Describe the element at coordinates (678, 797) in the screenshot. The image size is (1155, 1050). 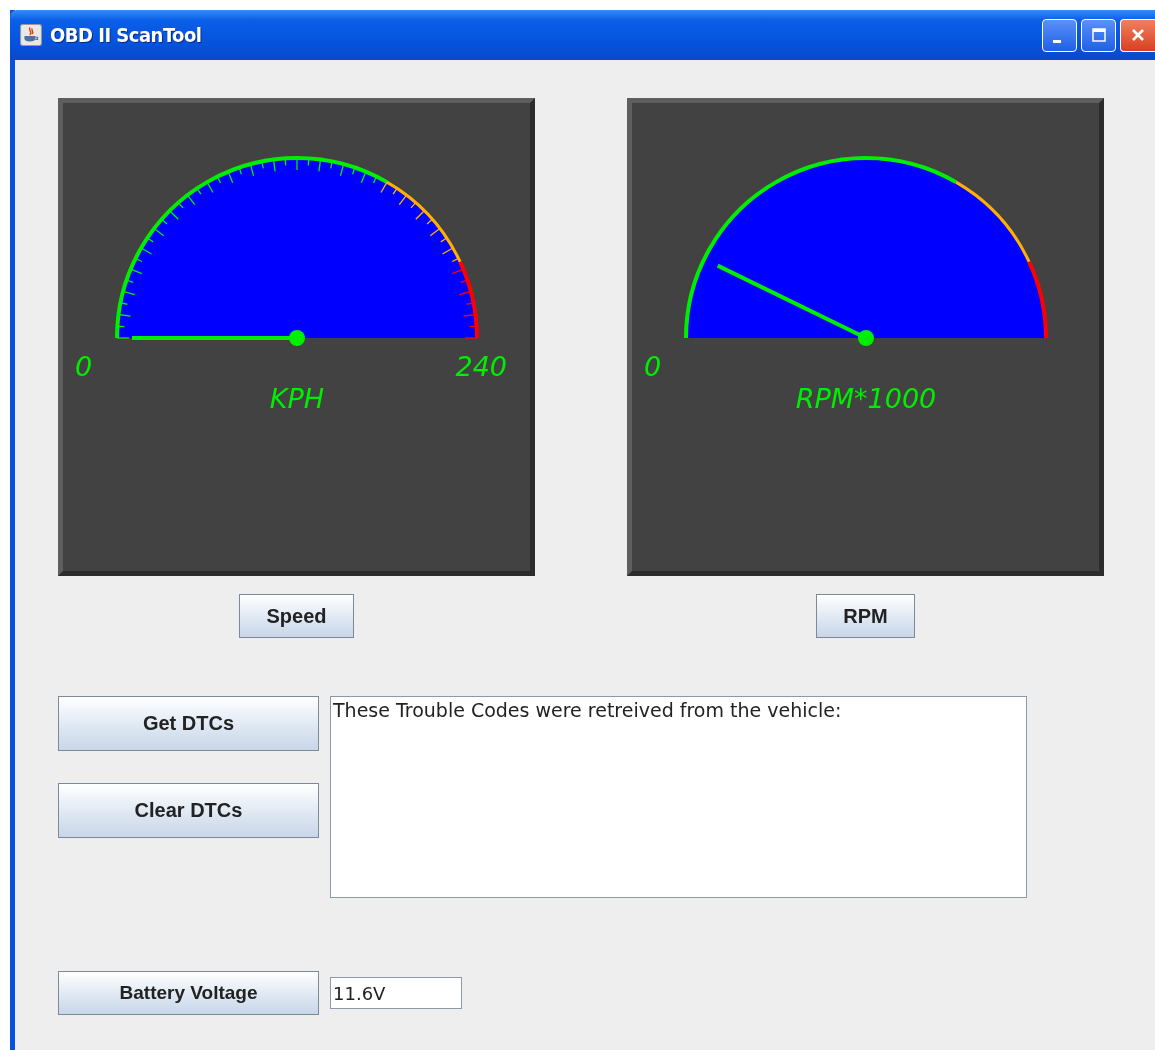
I see `output-text-area: These Trouble Codes were retreived from the vehicle:` at that location.